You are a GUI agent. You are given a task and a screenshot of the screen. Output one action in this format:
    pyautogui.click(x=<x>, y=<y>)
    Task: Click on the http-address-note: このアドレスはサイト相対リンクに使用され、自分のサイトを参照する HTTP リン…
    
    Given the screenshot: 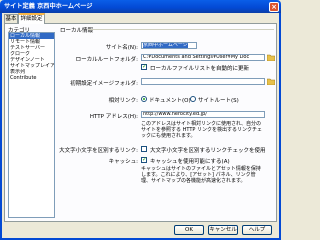 What is the action you would take?
    pyautogui.click(x=201, y=130)
    